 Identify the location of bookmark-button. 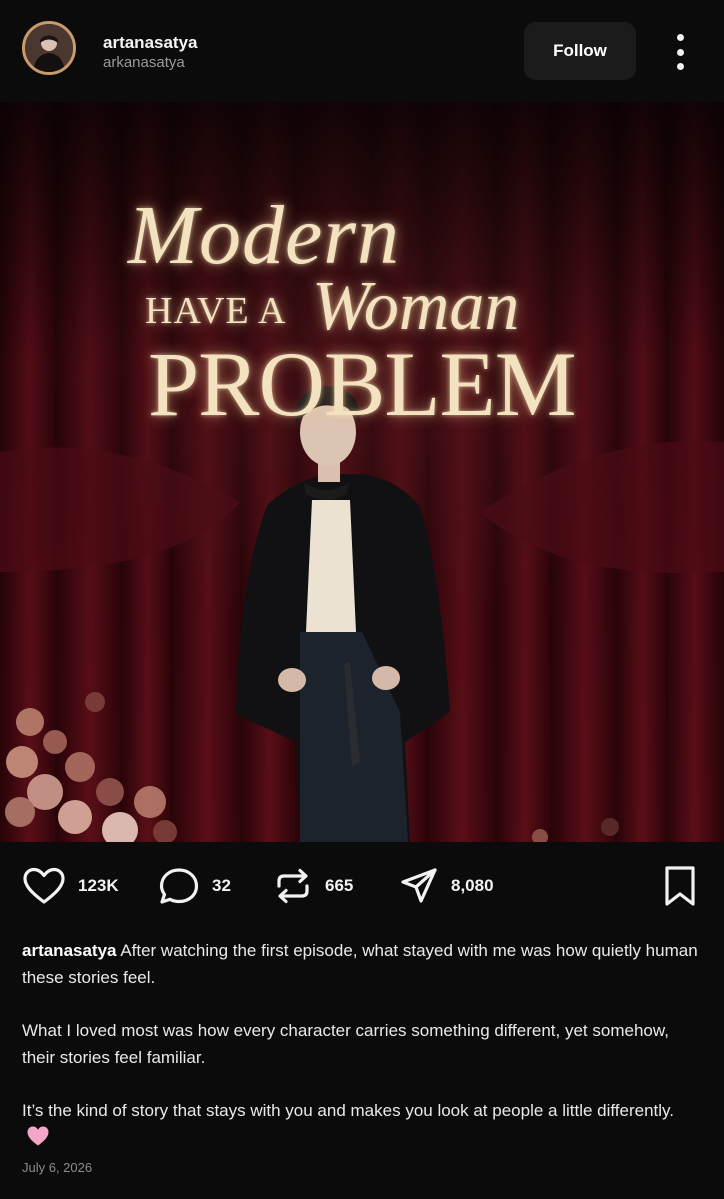
(680, 886).